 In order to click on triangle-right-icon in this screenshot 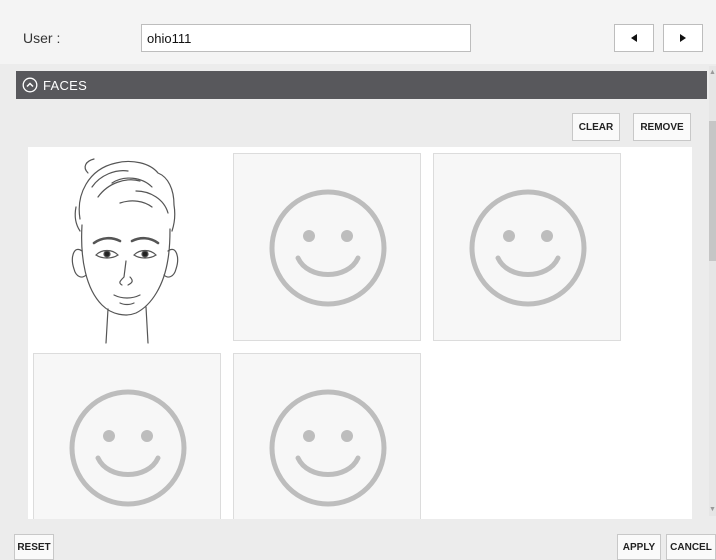, I will do `click(683, 38)`.